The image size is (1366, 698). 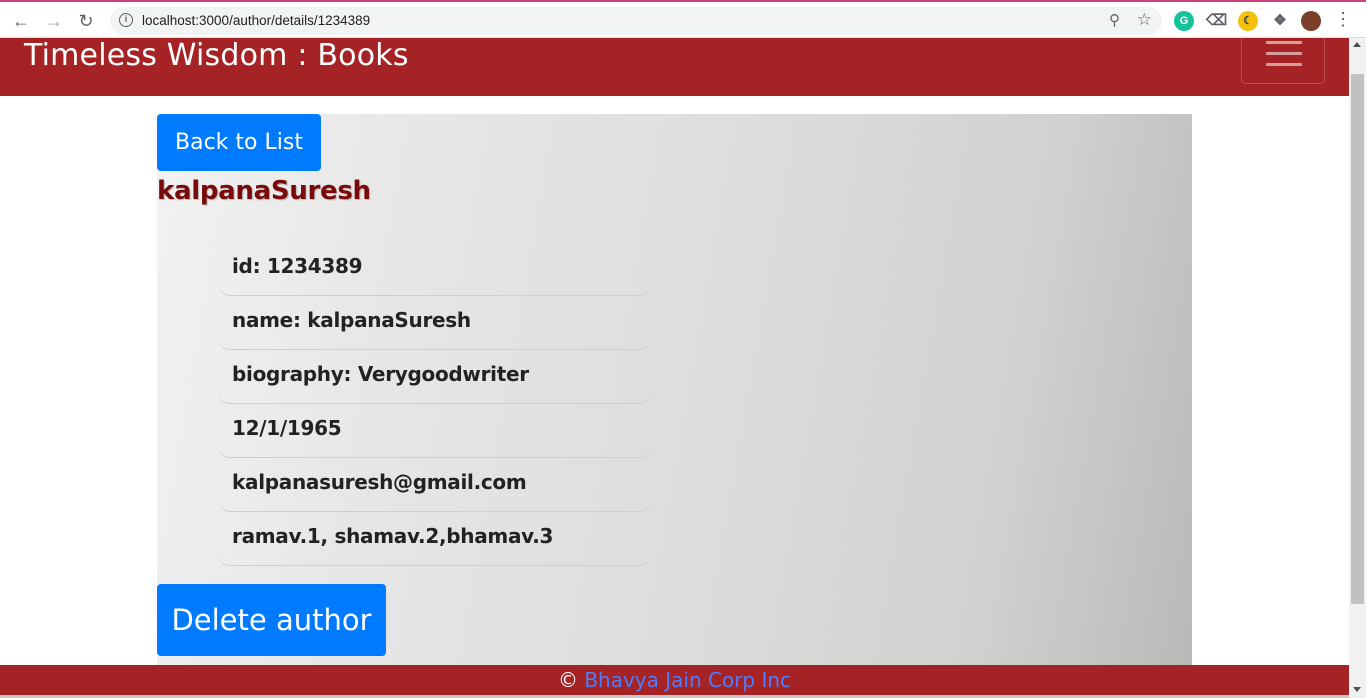 What do you see at coordinates (239, 142) in the screenshot?
I see `back-to-list-button: Back to List` at bounding box center [239, 142].